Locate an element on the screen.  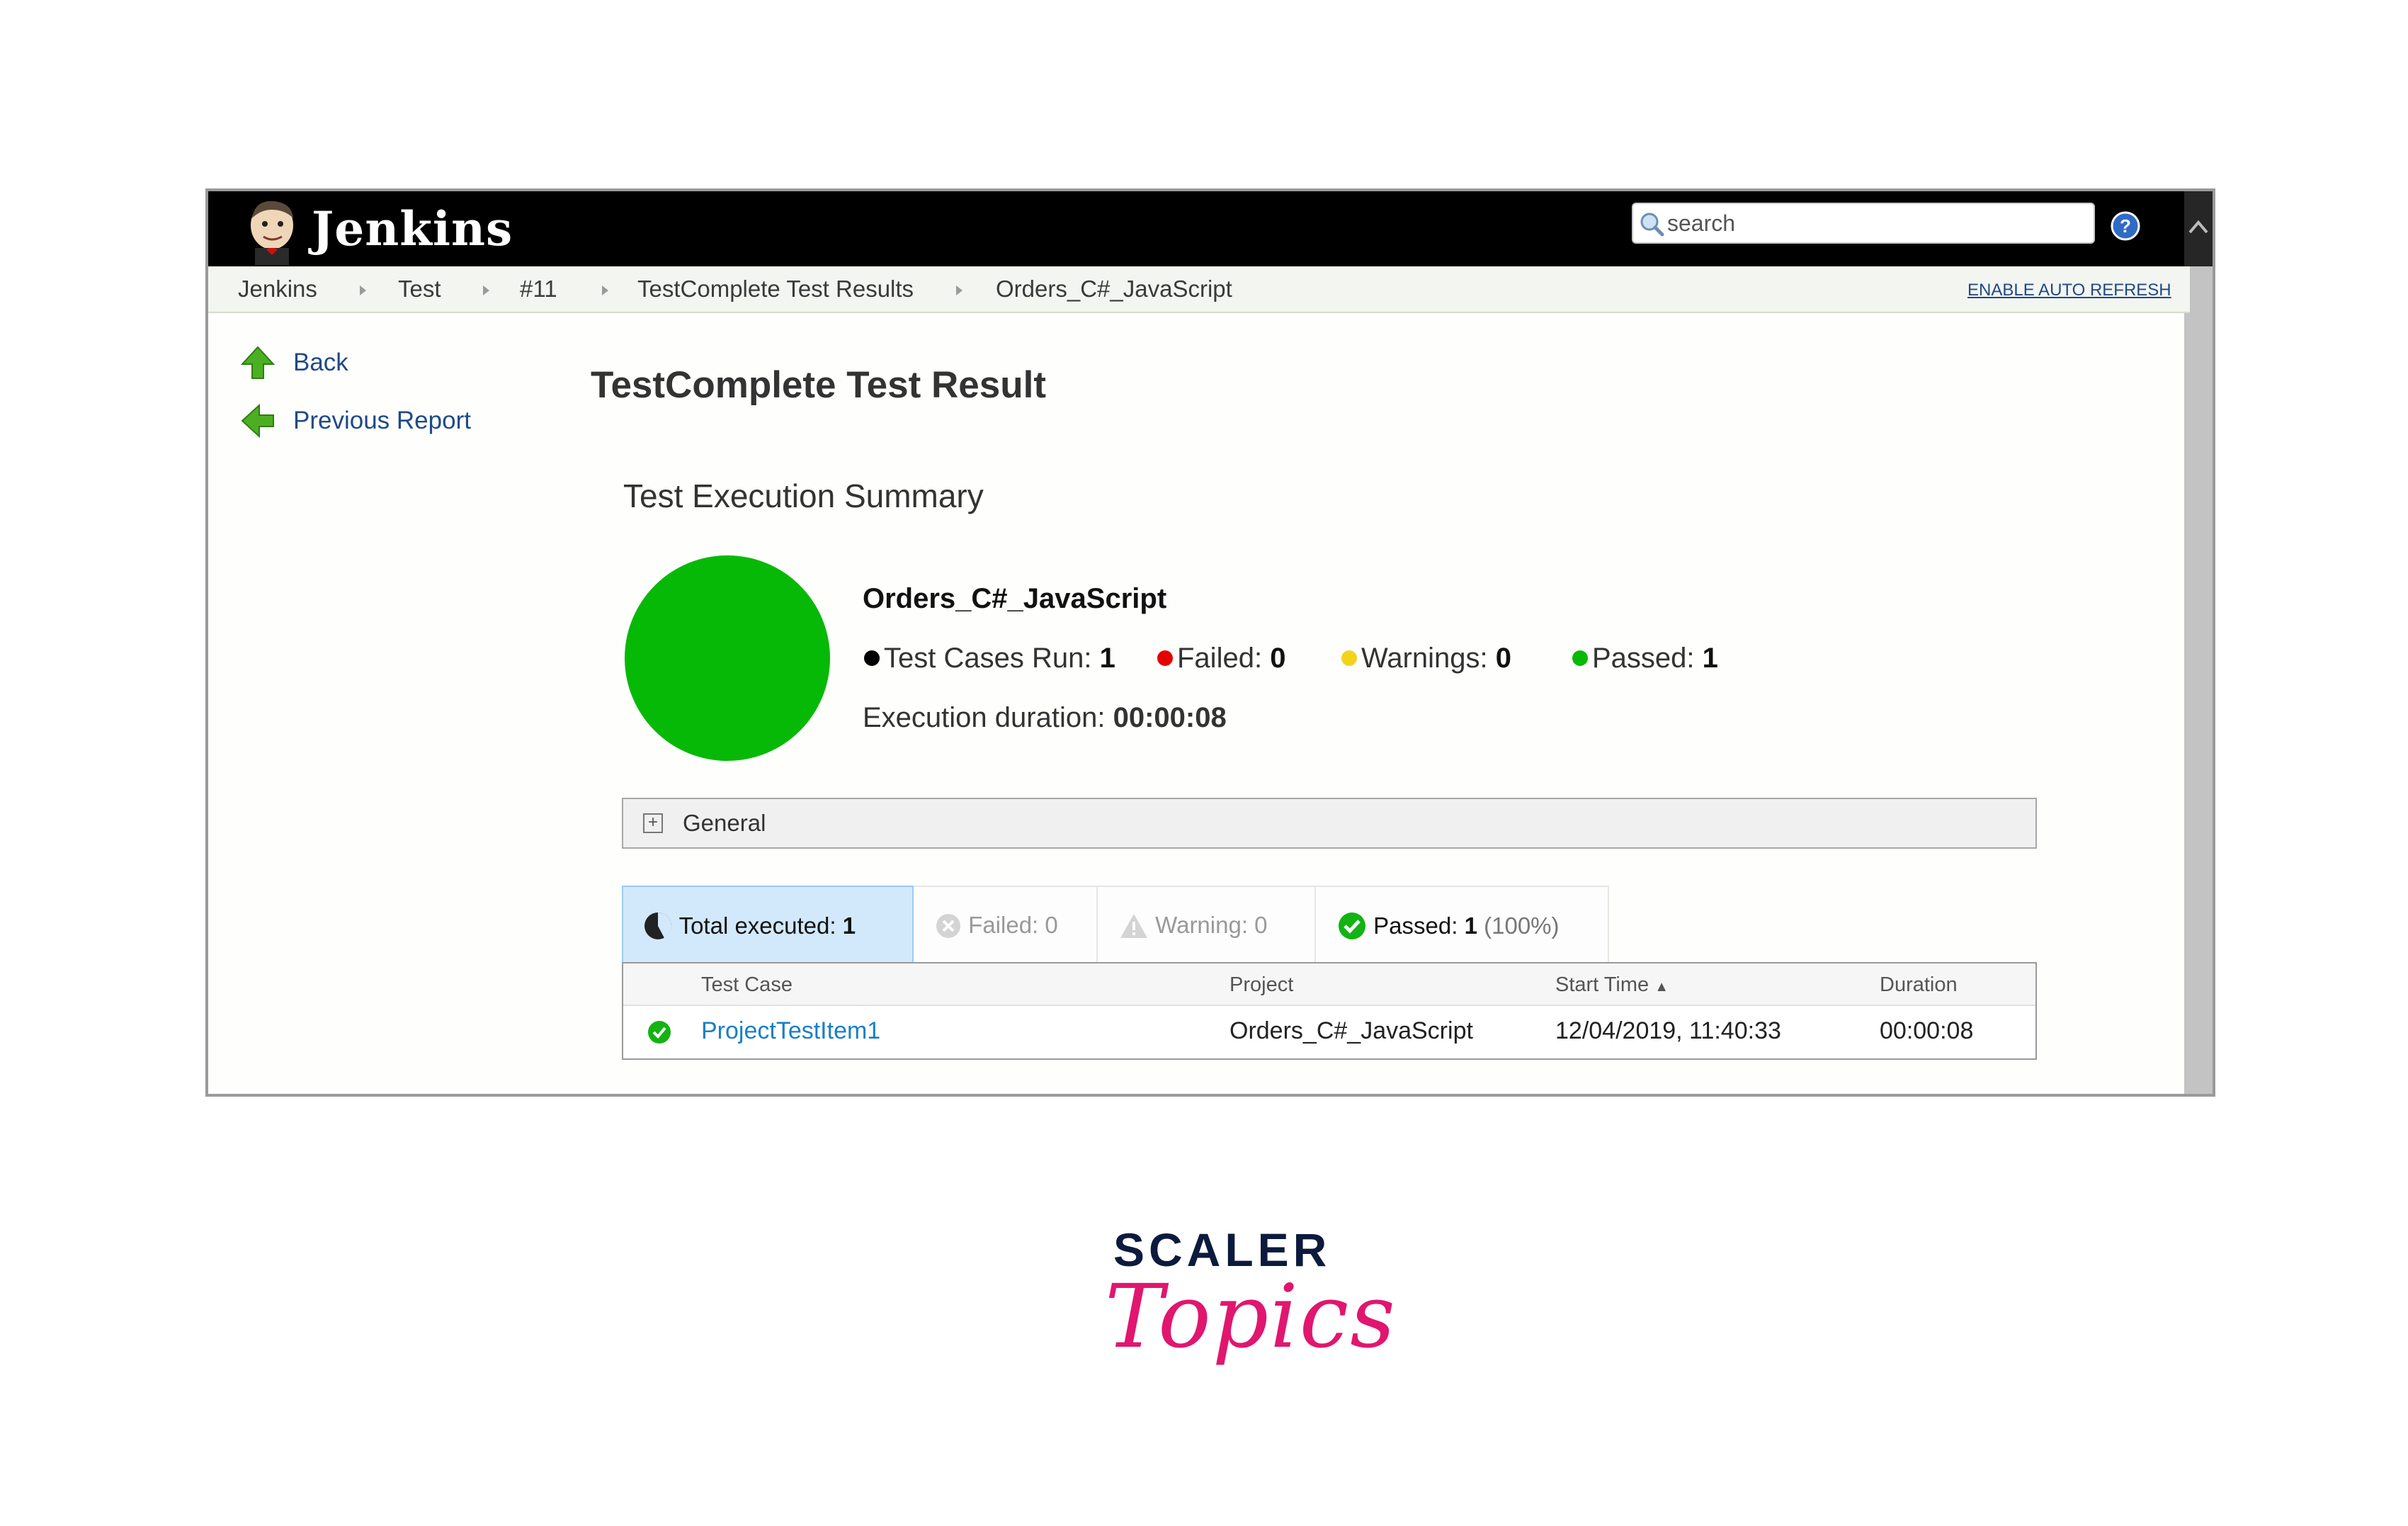
chevron-up-icon is located at coordinates (2198, 227).